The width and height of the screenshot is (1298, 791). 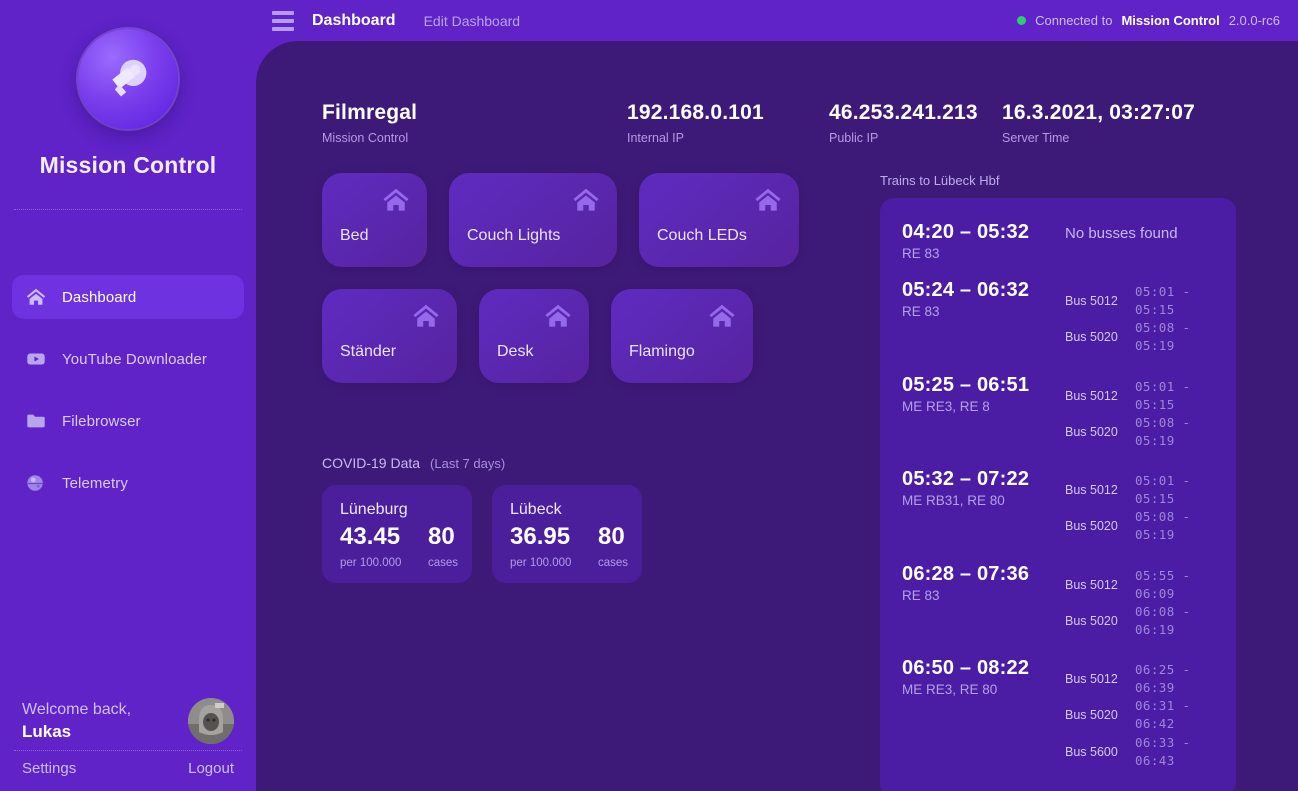 I want to click on logout-link: Logout, so click(x=211, y=768).